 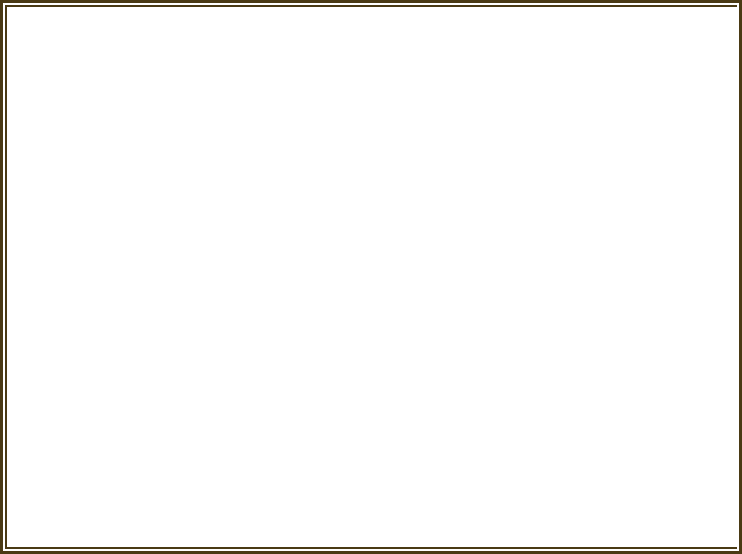 What do you see at coordinates (330, 74) in the screenshot?
I see `list-item: Blintz` at bounding box center [330, 74].